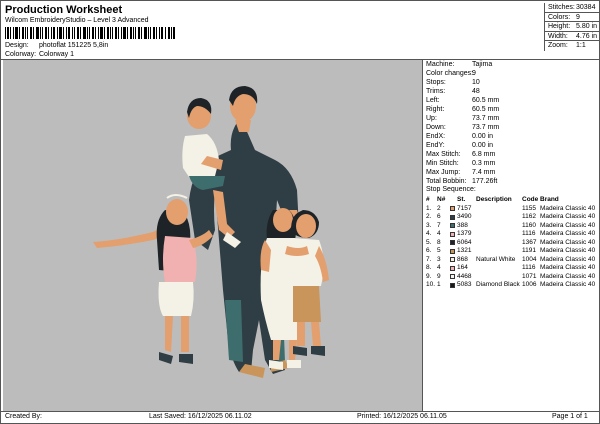 This screenshot has height=424, width=600. I want to click on col-header-brand: Brand, so click(549, 199).